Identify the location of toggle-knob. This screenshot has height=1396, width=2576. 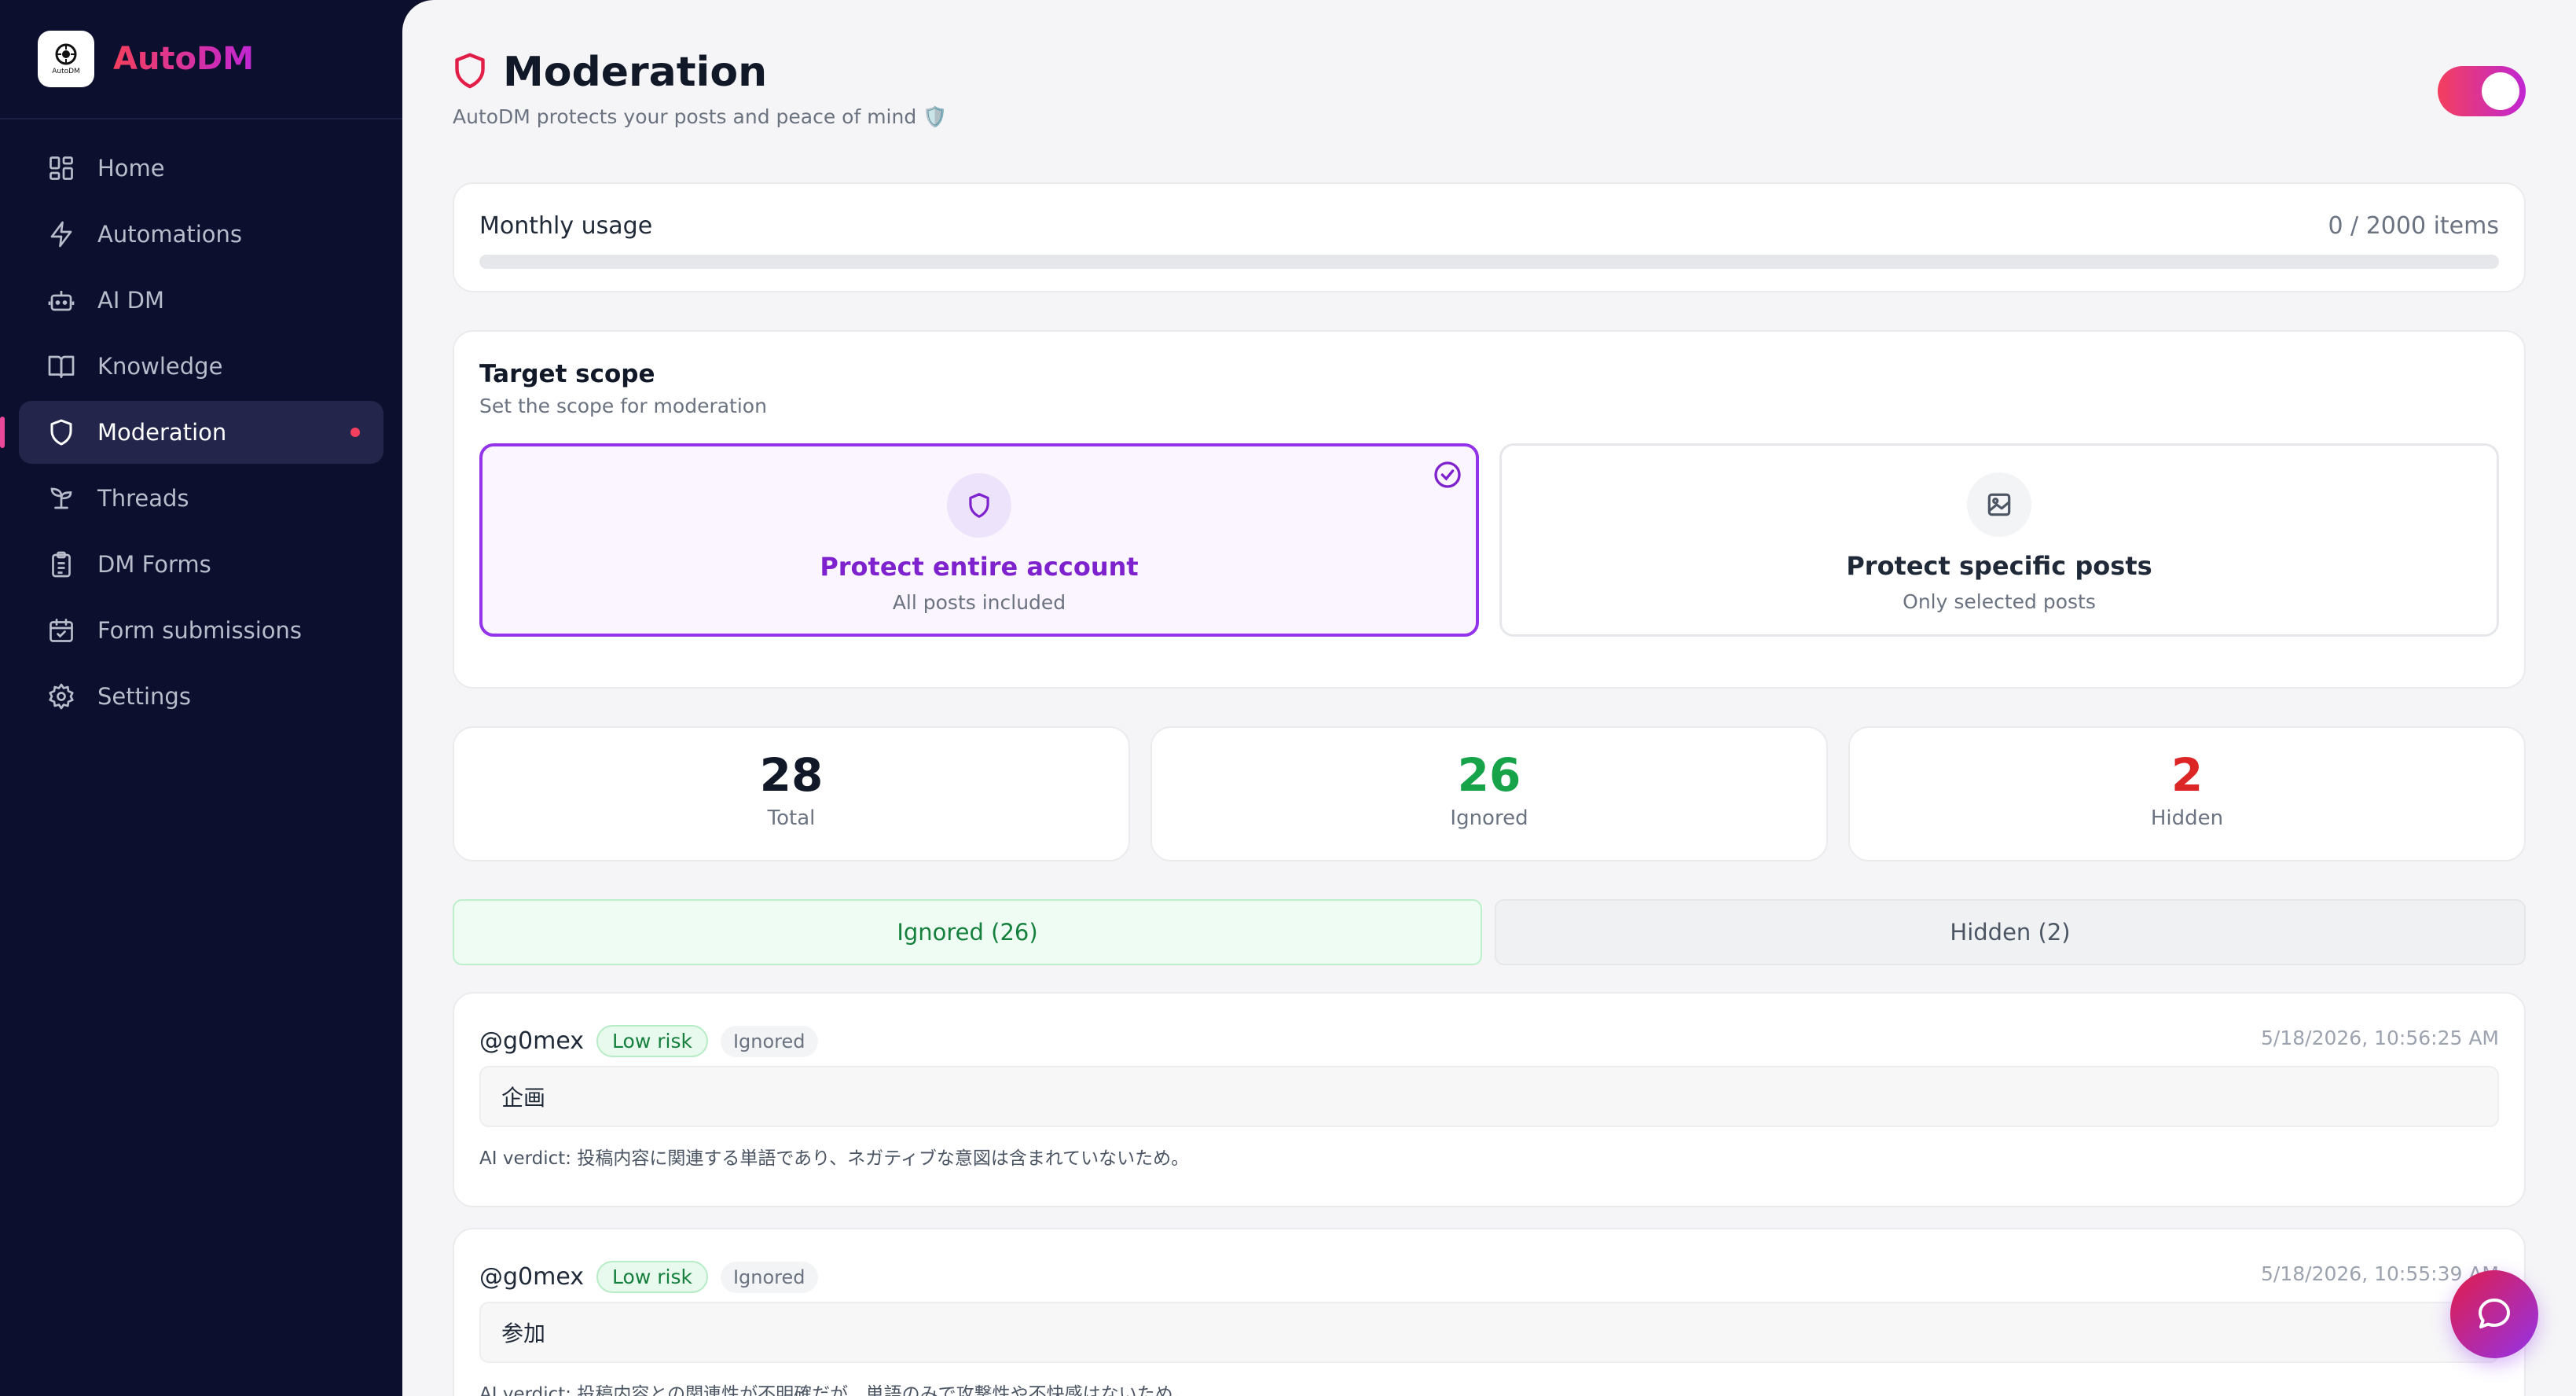
(2500, 91).